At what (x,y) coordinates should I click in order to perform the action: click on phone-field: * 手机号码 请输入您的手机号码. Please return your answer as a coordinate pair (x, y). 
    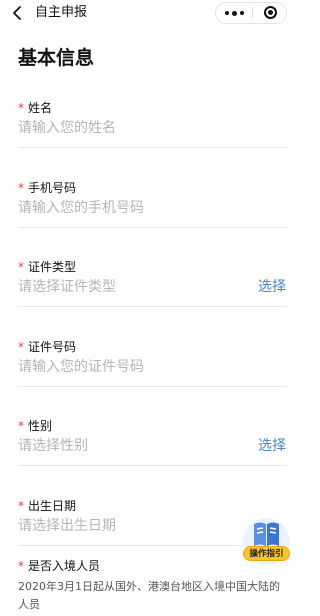
    Looking at the image, I should click on (146, 215).